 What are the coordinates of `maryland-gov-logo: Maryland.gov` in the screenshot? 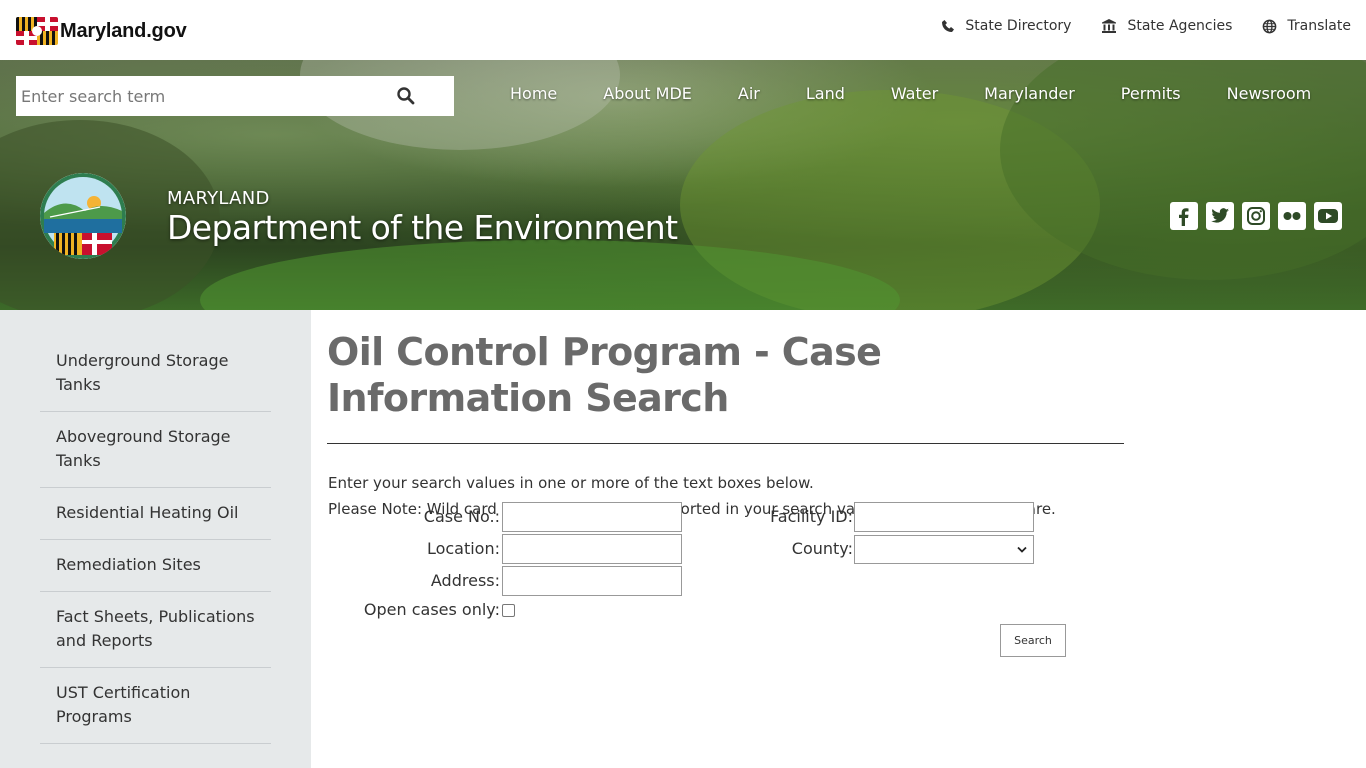 It's located at (101, 31).